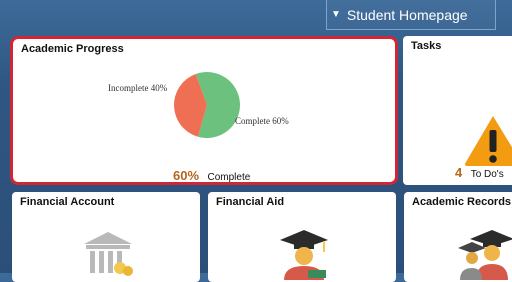 The image size is (512, 282). I want to click on tasks-tile: Tasks 4 To Do's, so click(457, 110).